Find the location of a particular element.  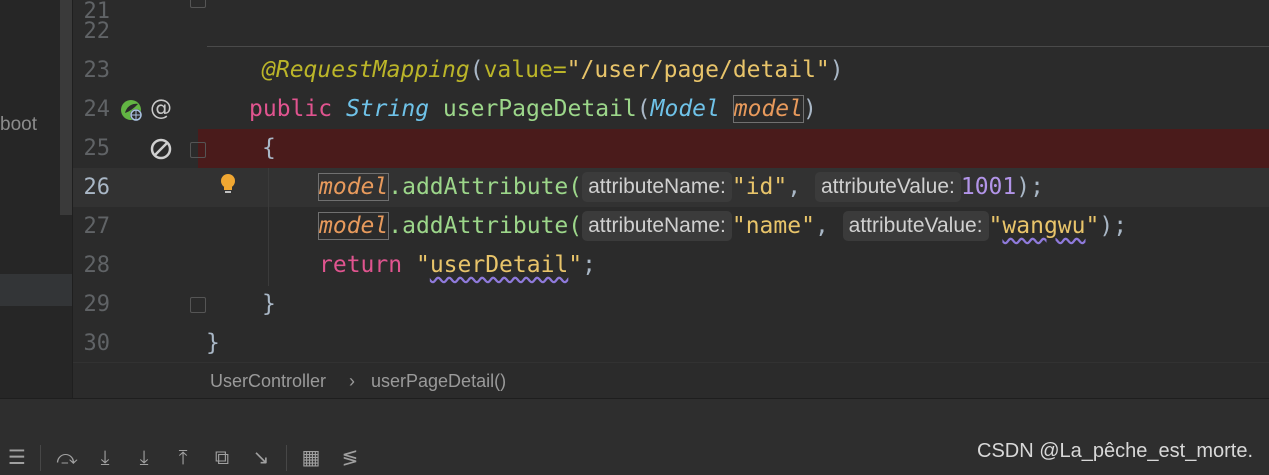

project-scrollbar is located at coordinates (66, 107).